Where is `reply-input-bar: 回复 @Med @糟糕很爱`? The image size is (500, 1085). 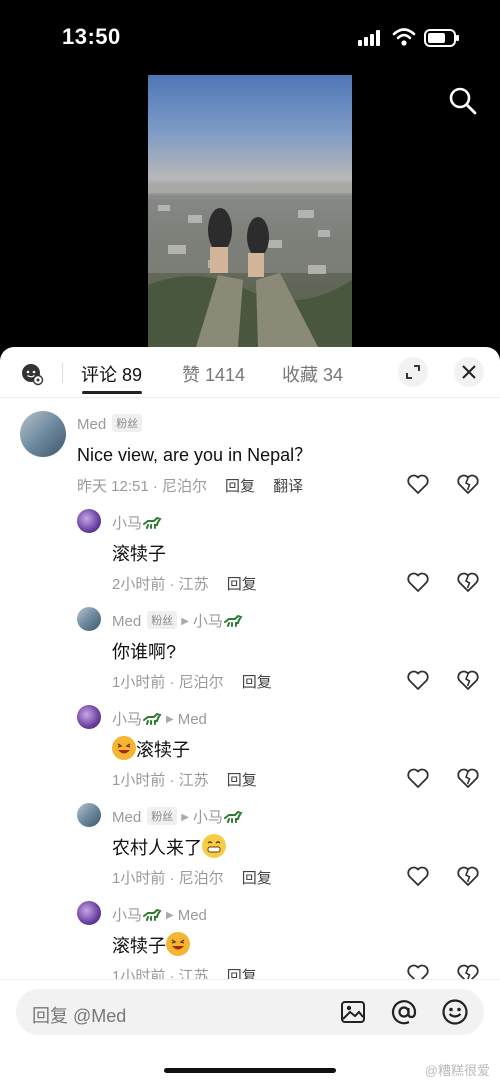 reply-input-bar: 回复 @Med @糟糕很爱 is located at coordinates (250, 1032).